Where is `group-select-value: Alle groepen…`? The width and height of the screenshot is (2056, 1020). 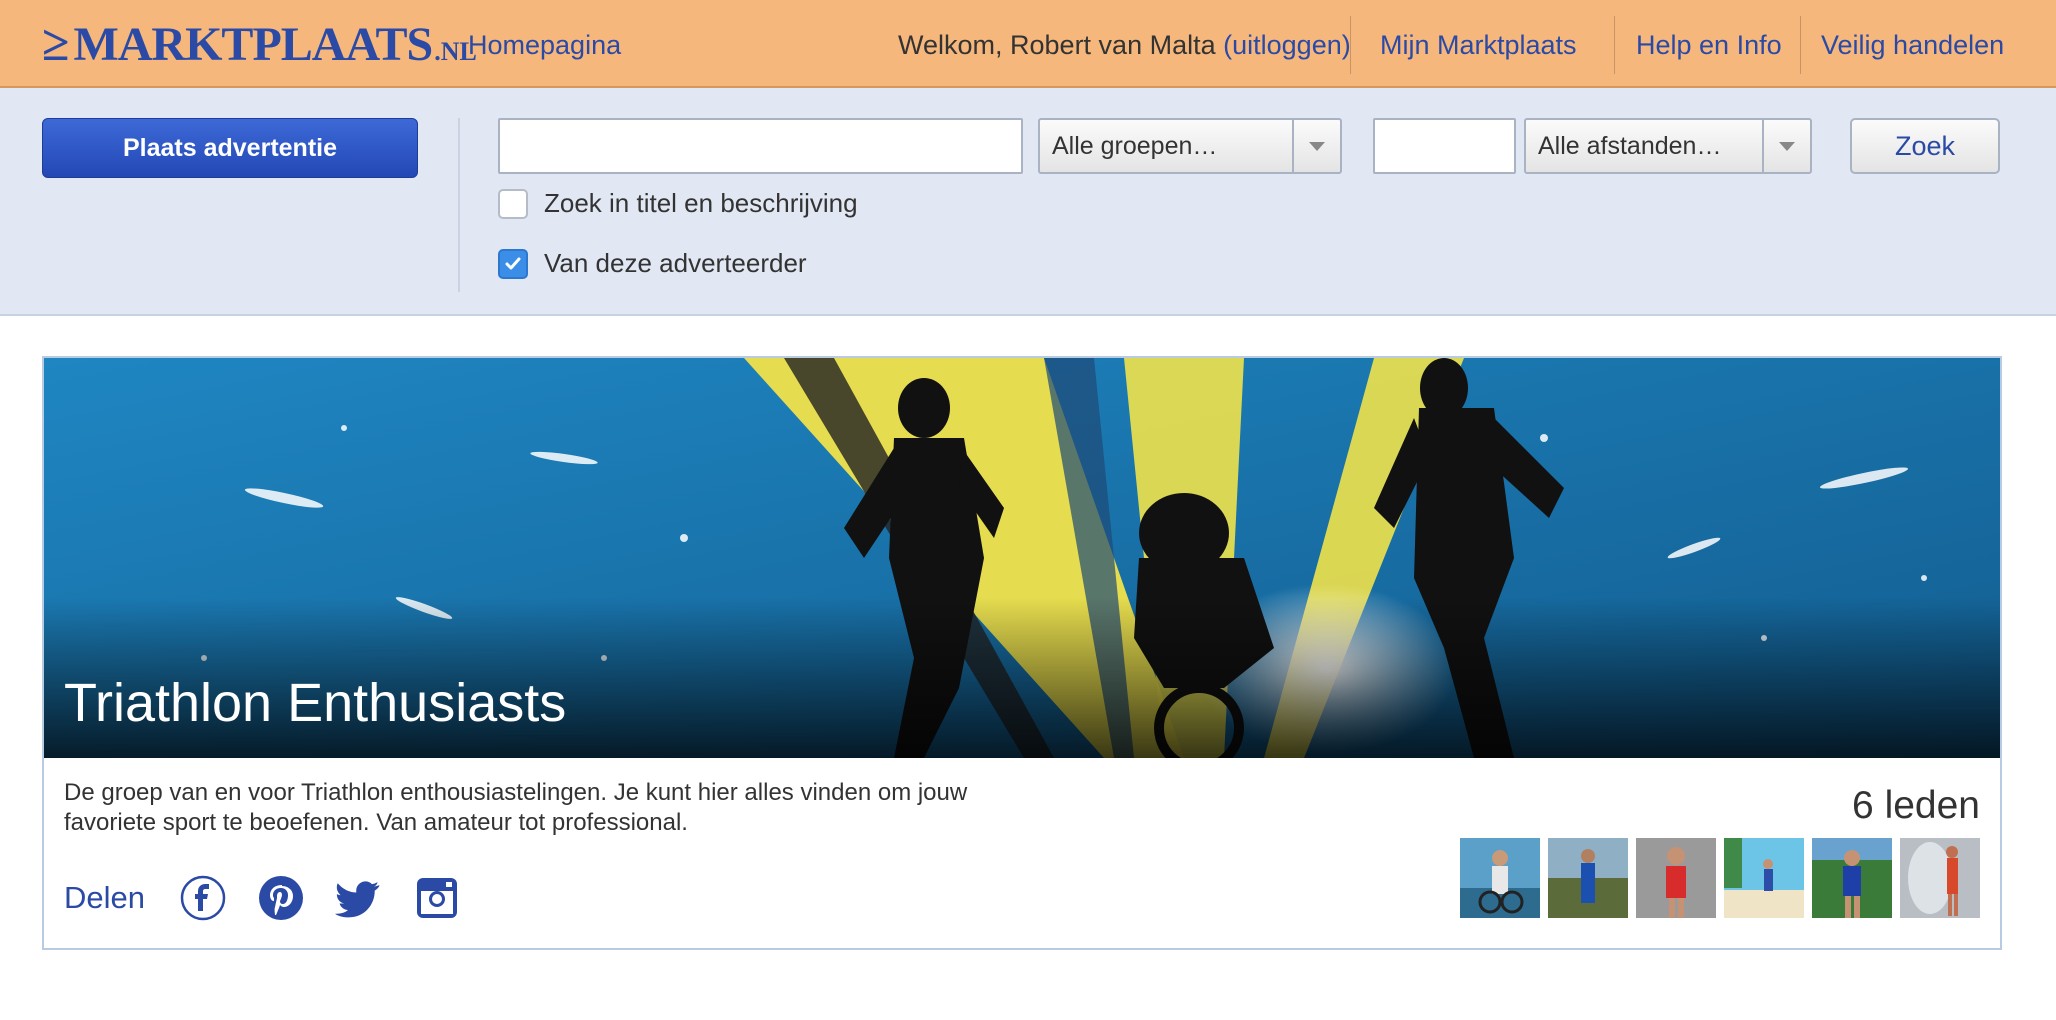 group-select-value: Alle groepen… is located at coordinates (1135, 145).